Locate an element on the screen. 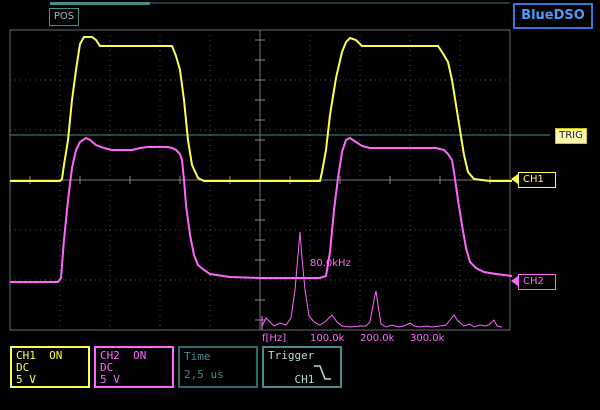  time-value: 2,5 us is located at coordinates (204, 374).